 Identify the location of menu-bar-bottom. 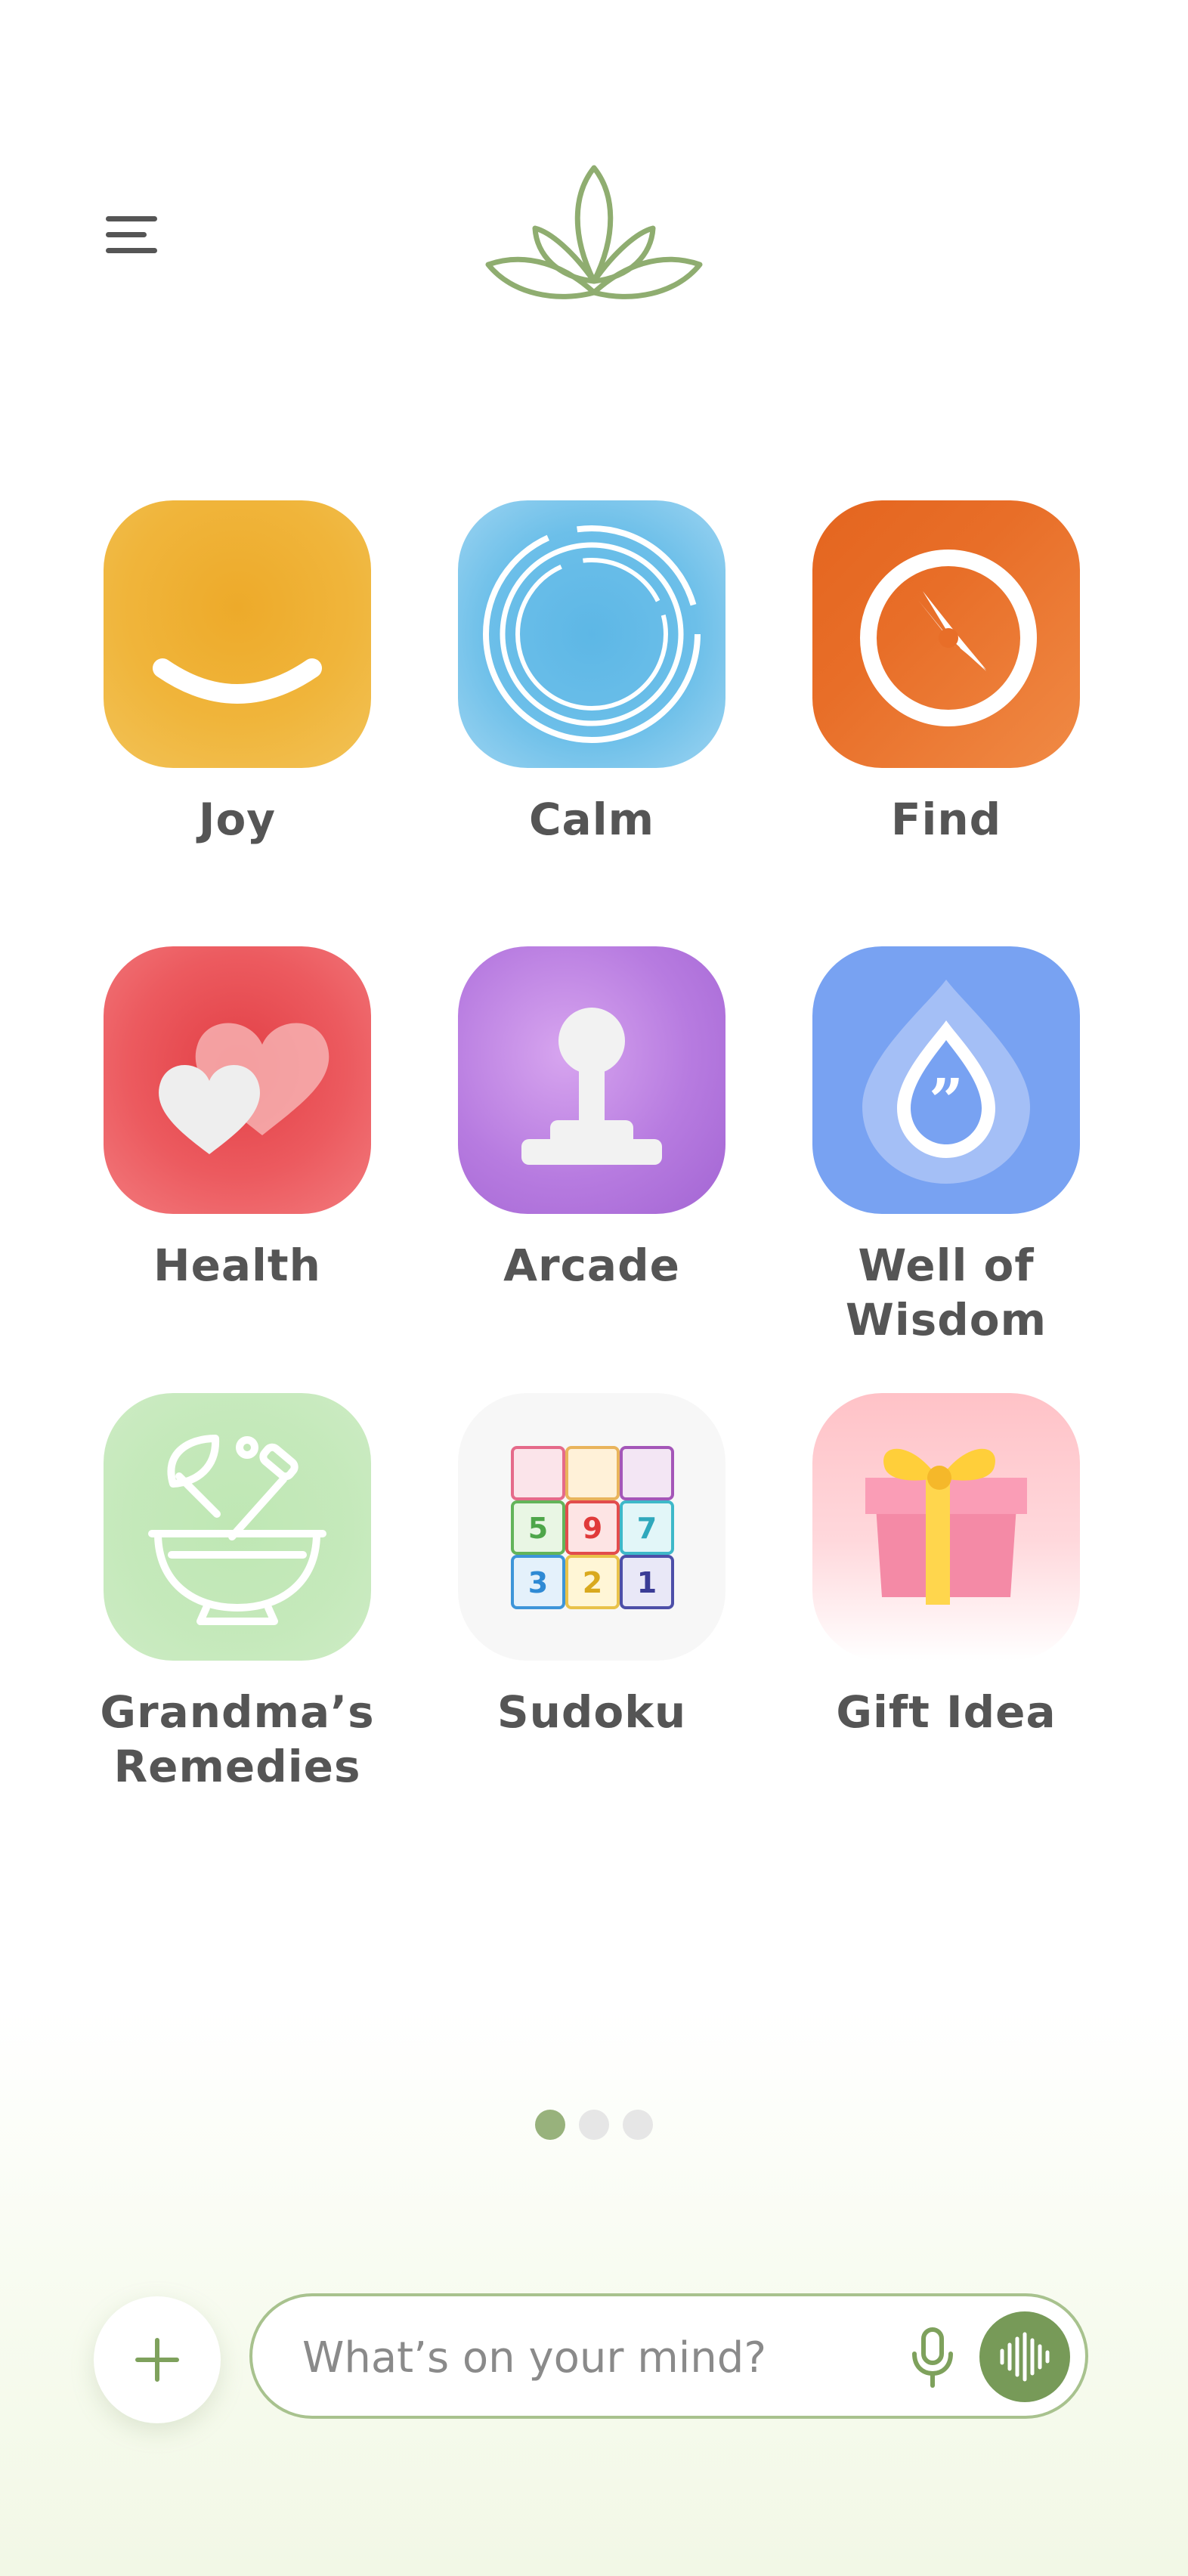
(132, 250).